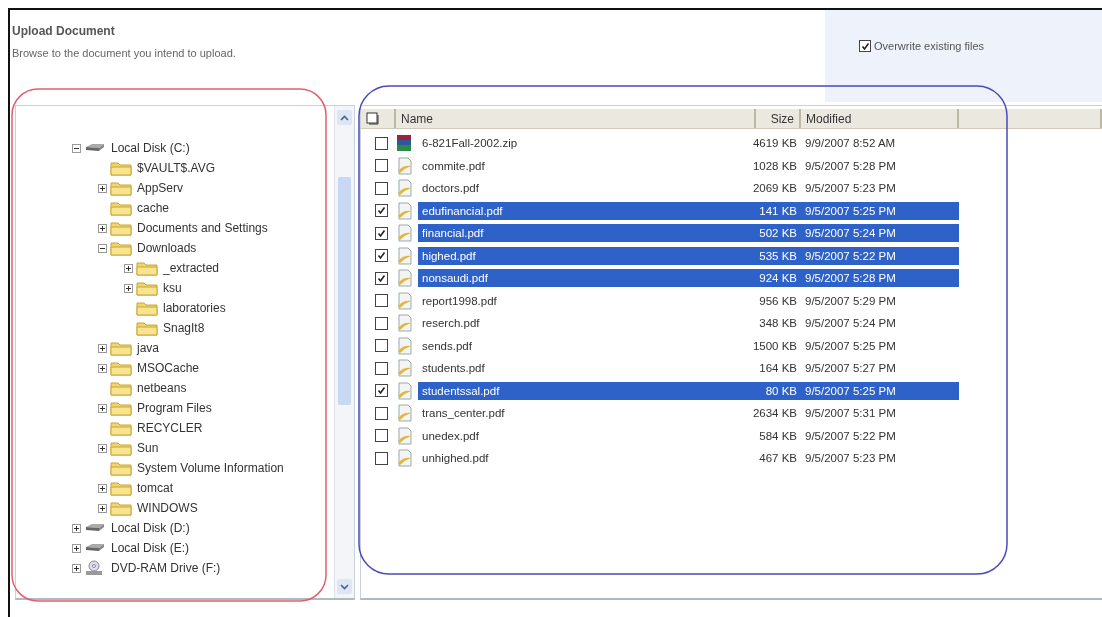 Image resolution: width=1102 pixels, height=617 pixels. What do you see at coordinates (168, 368) in the screenshot?
I see `tree-item: MSOCache` at bounding box center [168, 368].